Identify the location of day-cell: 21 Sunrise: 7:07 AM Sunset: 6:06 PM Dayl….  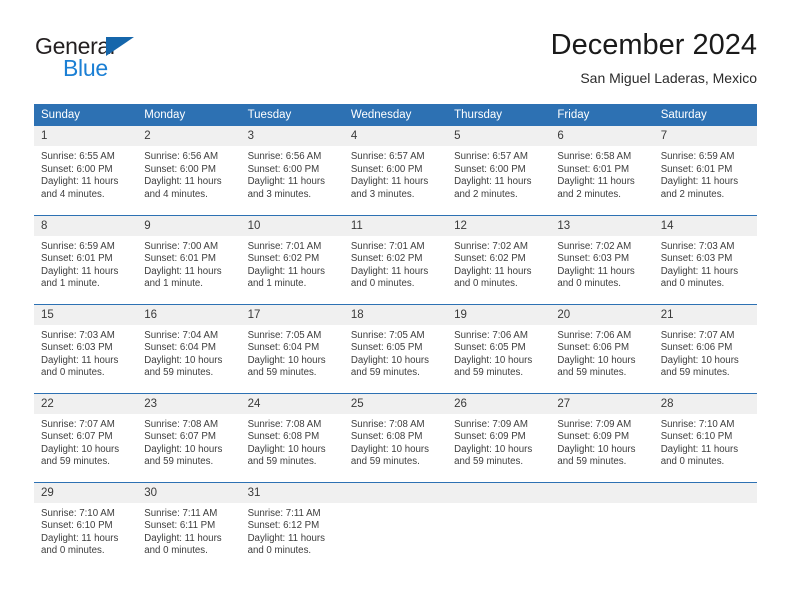
(705, 348).